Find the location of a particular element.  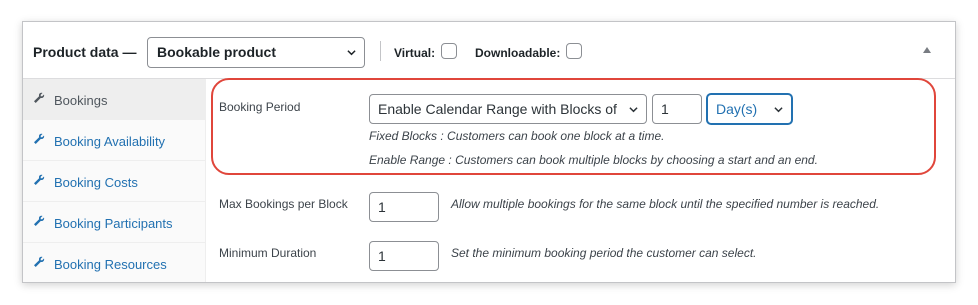

max-bookings-label: Max Bookings per Block is located at coordinates (283, 204).